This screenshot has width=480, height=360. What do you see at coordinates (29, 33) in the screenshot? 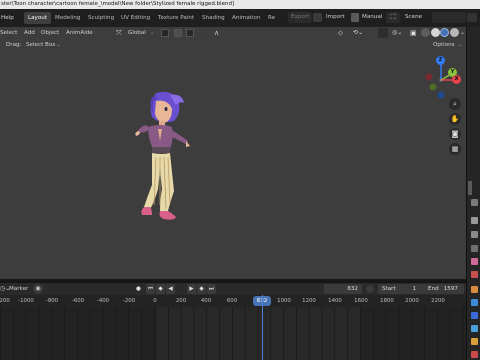
I see `menu-add: Add` at bounding box center [29, 33].